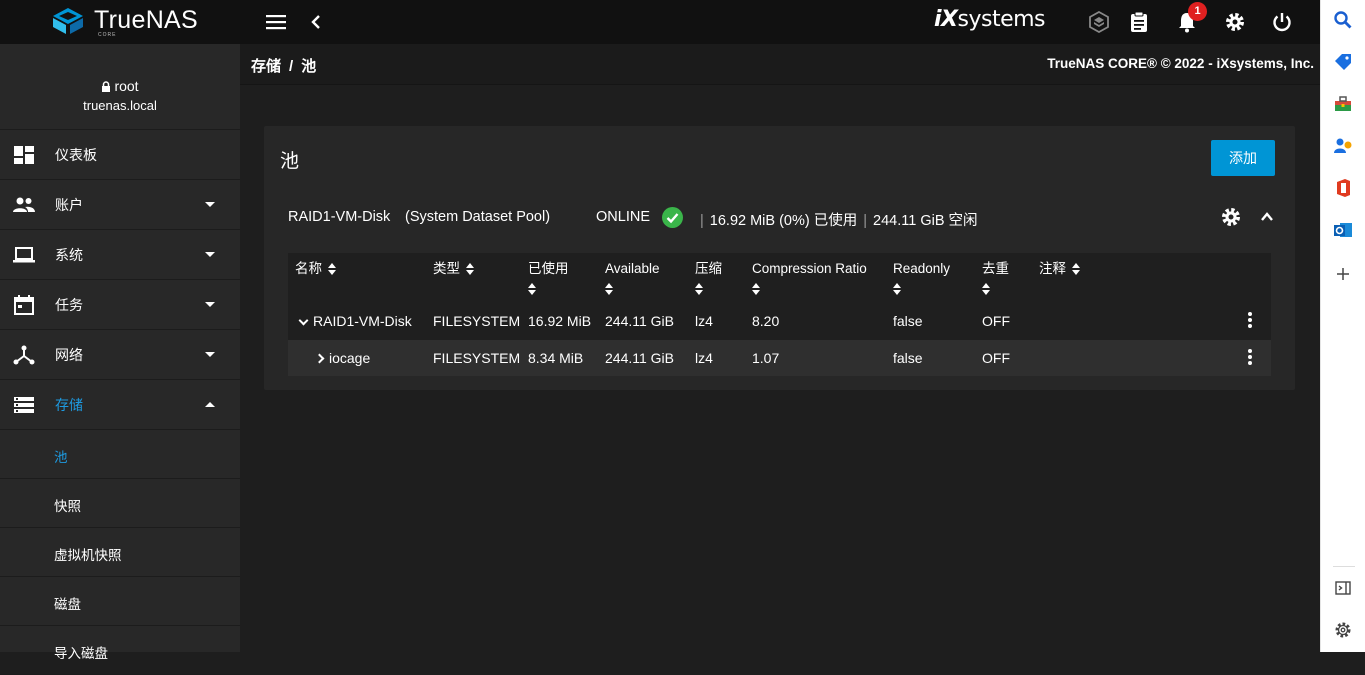 The width and height of the screenshot is (1365, 675). Describe the element at coordinates (921, 277) in the screenshot. I see `column-header-readonly: Readonly` at that location.